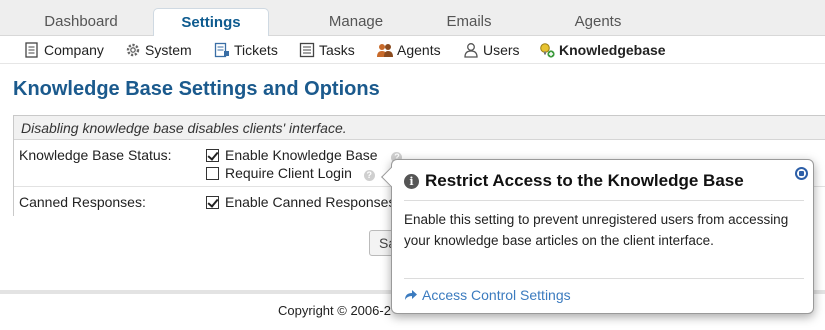 This screenshot has height=330, width=825. Describe the element at coordinates (419, 50) in the screenshot. I see `subnav-agents-label: Agents` at that location.